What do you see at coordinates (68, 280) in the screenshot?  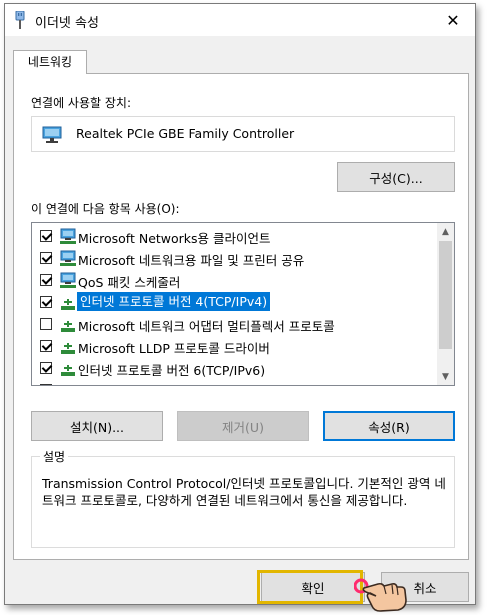 I see `qos-scheduler-icon` at bounding box center [68, 280].